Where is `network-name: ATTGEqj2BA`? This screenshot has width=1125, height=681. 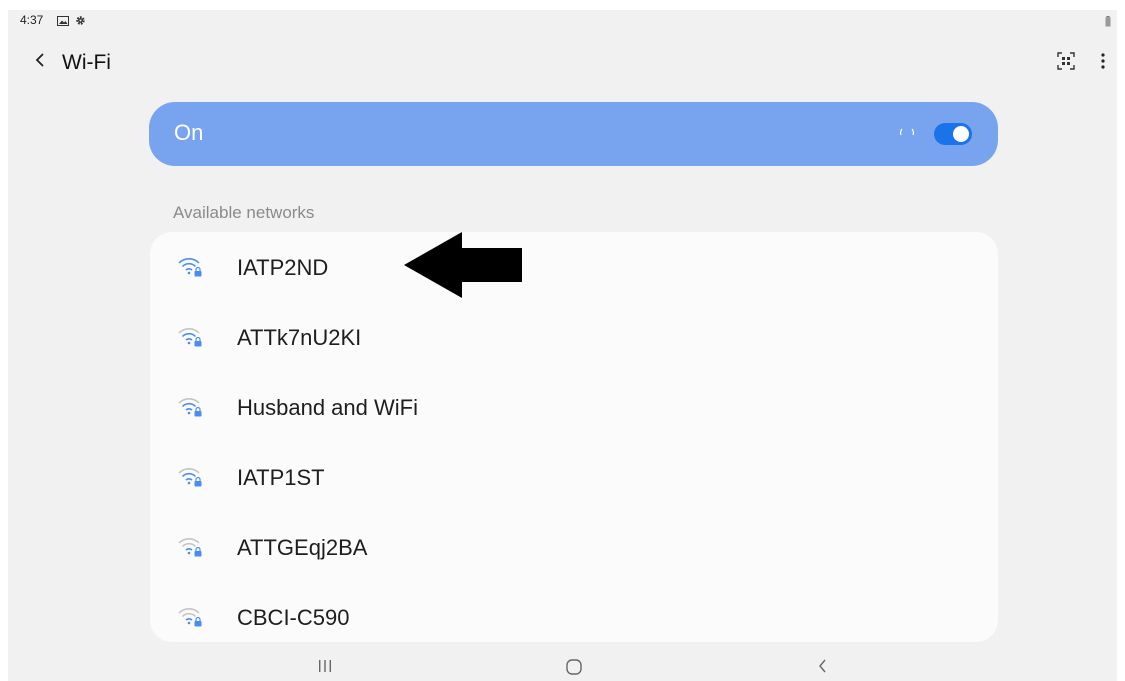 network-name: ATTGEqj2BA is located at coordinates (302, 547).